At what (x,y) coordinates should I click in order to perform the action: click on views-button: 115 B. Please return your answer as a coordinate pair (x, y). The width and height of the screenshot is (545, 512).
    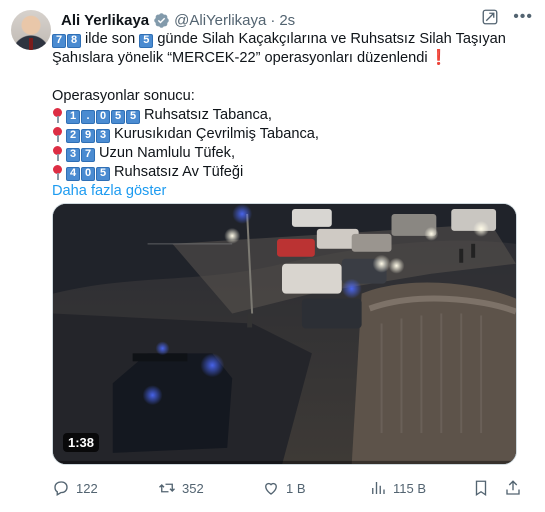
    Looking at the image, I should click on (397, 488).